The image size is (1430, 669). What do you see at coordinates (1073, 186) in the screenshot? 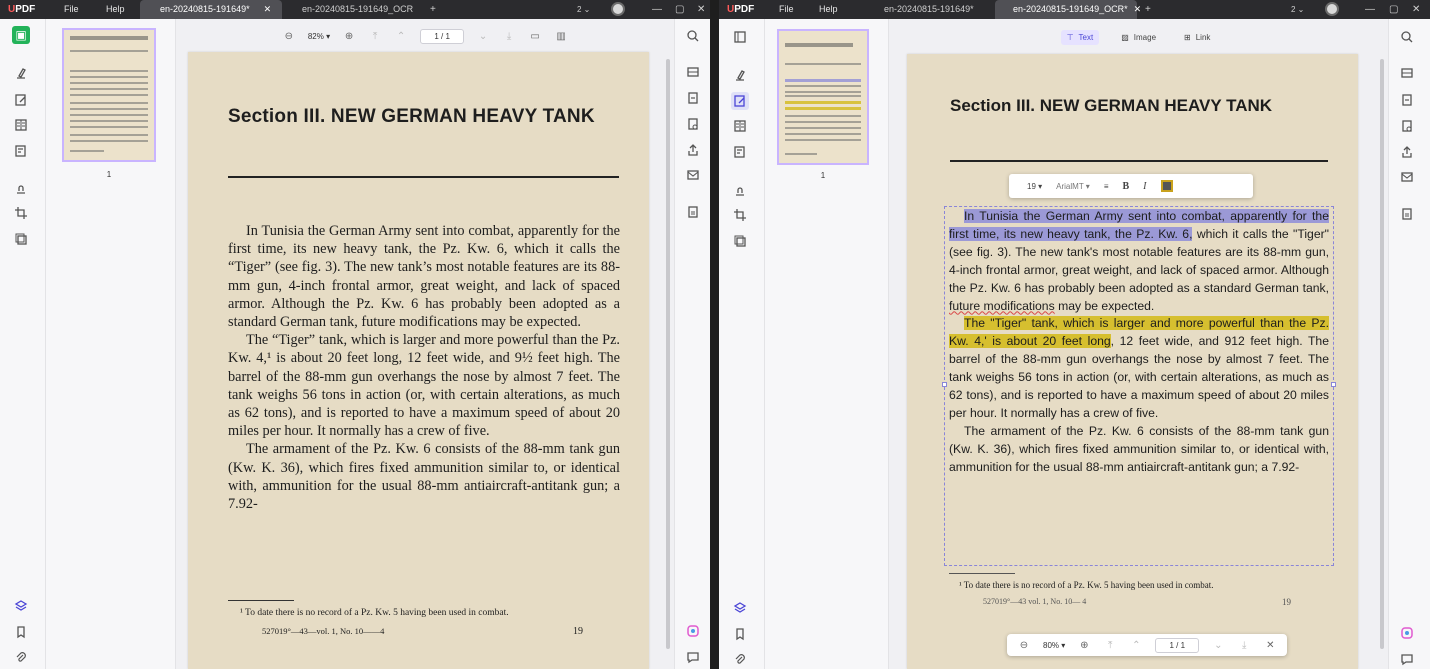
I see `font-family-select: ArialMT ▾` at bounding box center [1073, 186].